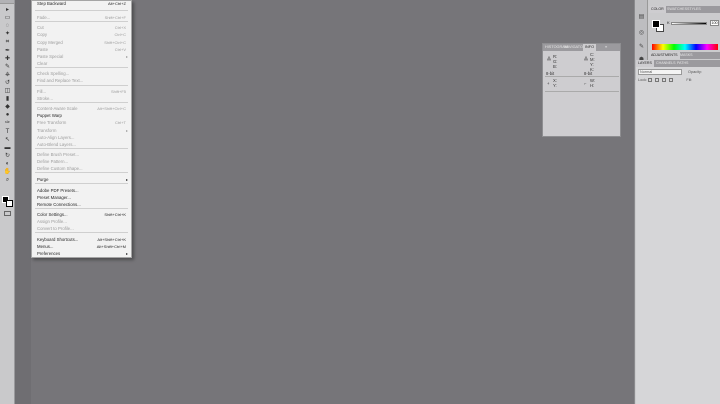  Describe the element at coordinates (81, 56) in the screenshot. I see `menu-item-paste-special: Paste Special ▸` at that location.